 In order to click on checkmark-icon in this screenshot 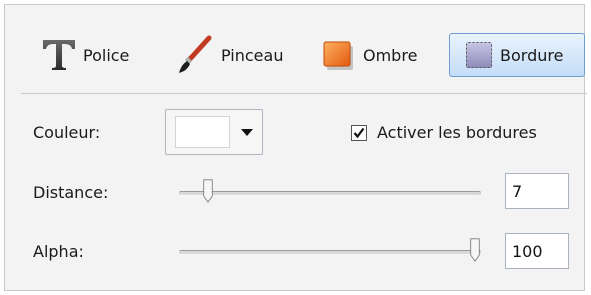, I will do `click(359, 133)`.